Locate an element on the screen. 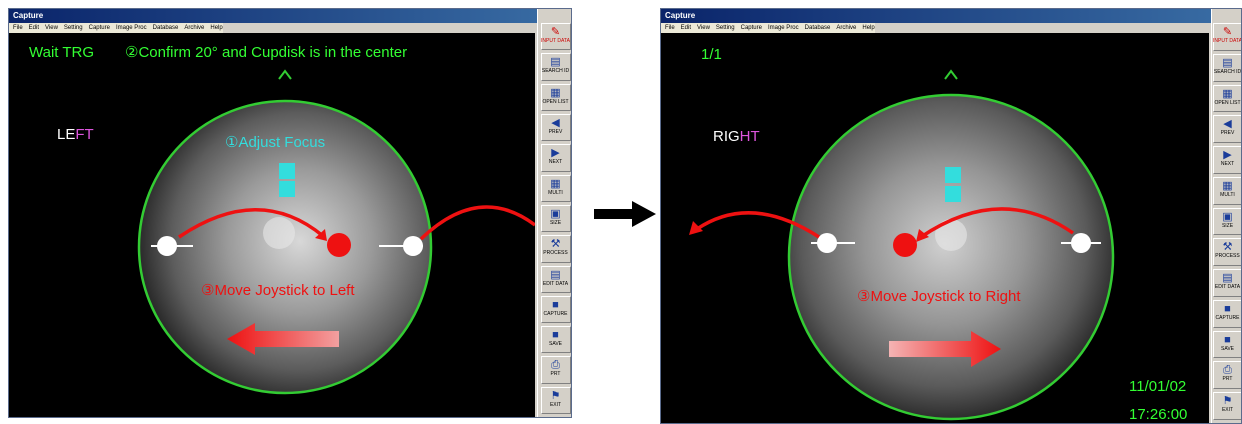 The height and width of the screenshot is (424, 1242). save-icon: ■ is located at coordinates (555, 335).